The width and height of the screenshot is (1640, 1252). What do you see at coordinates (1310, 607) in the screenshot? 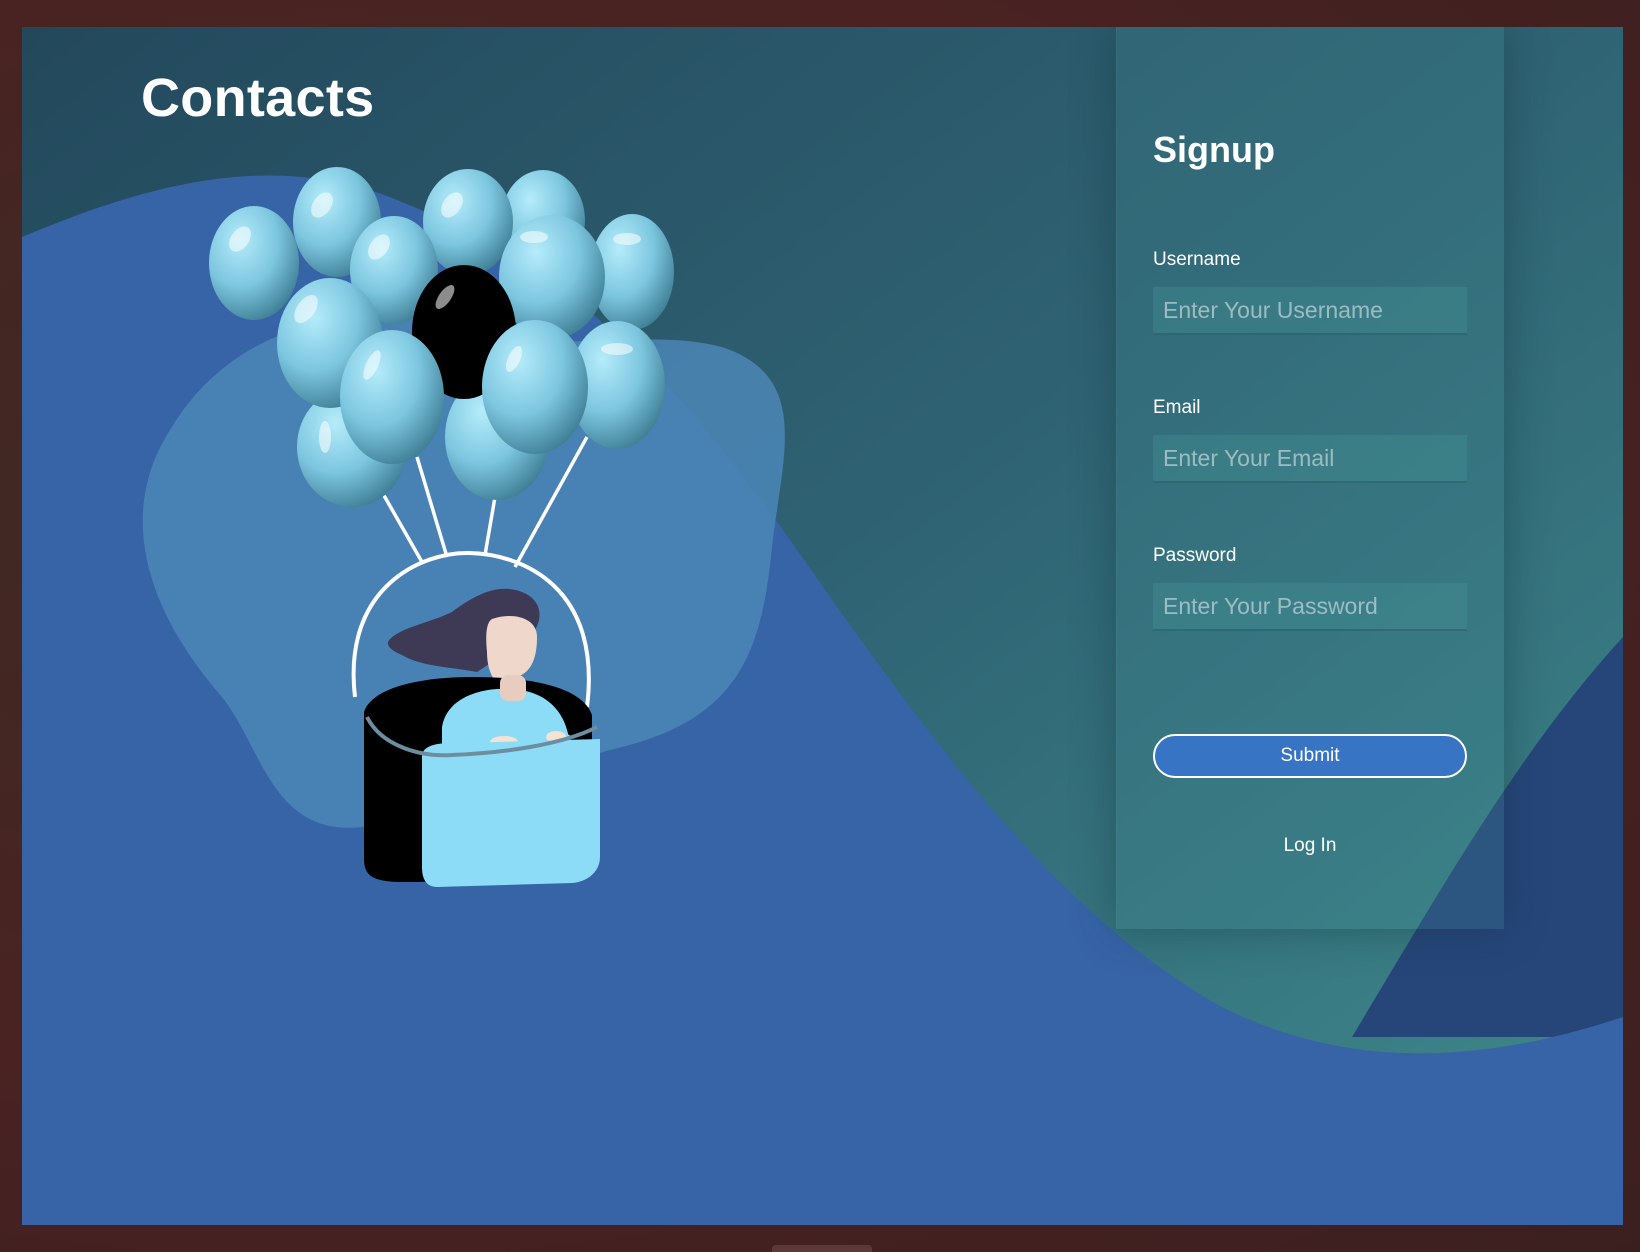
I see `password-input` at bounding box center [1310, 607].